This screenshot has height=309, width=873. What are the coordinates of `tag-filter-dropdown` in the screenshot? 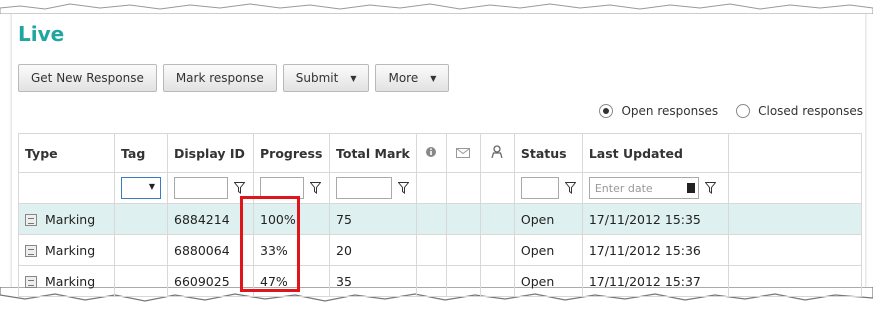 It's located at (141, 188).